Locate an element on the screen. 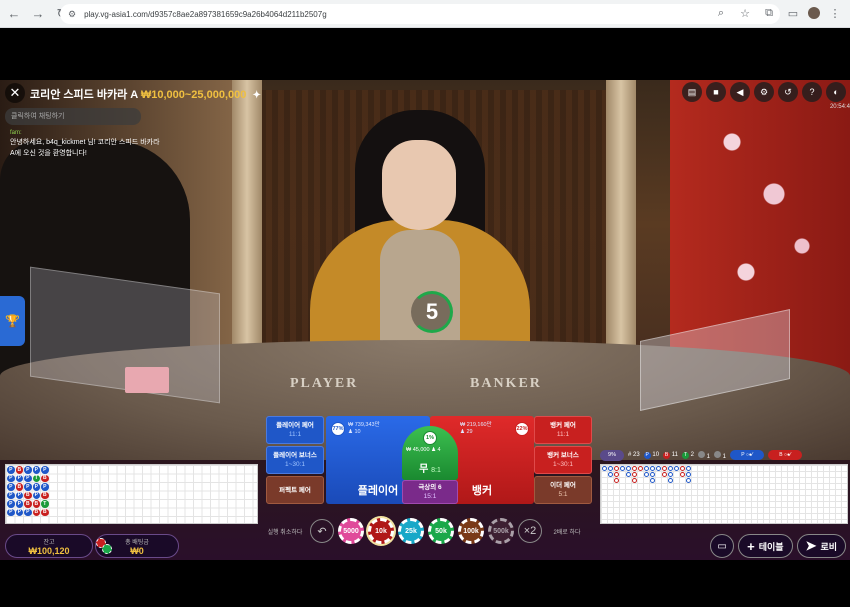  tie-bet: 1% ₩ 45,000 ♟ 4 무 8:1 is located at coordinates (430, 453).